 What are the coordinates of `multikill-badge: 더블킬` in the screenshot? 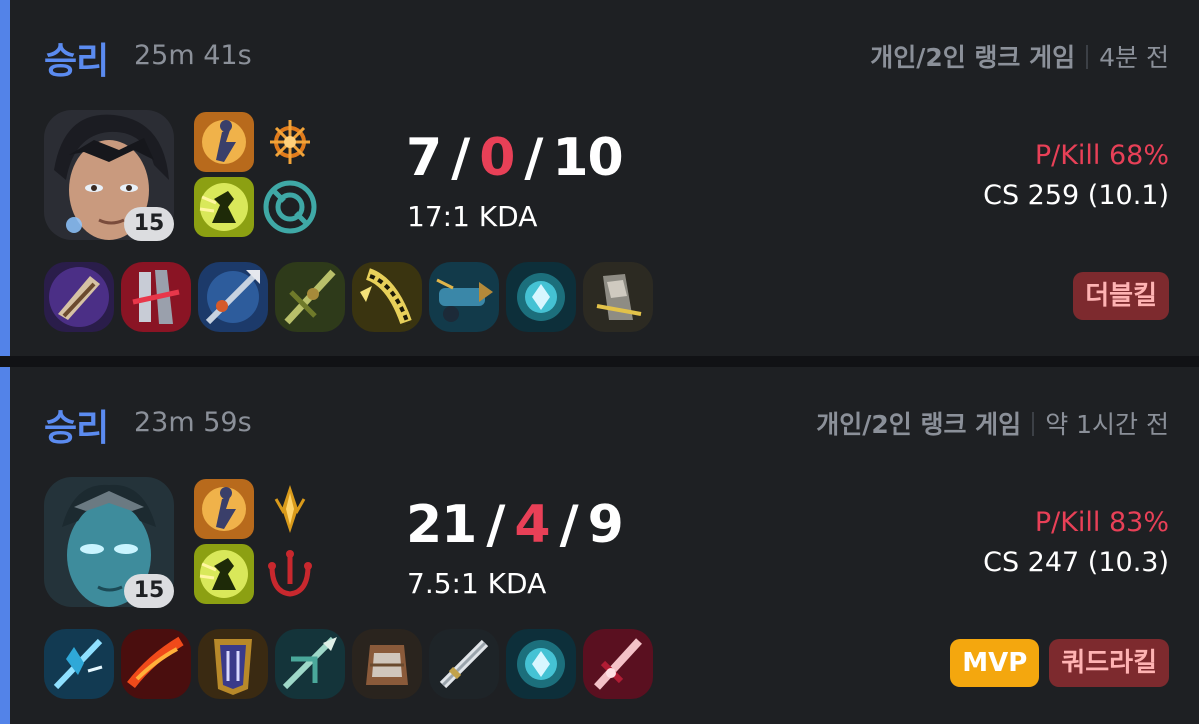 It's located at (1121, 296).